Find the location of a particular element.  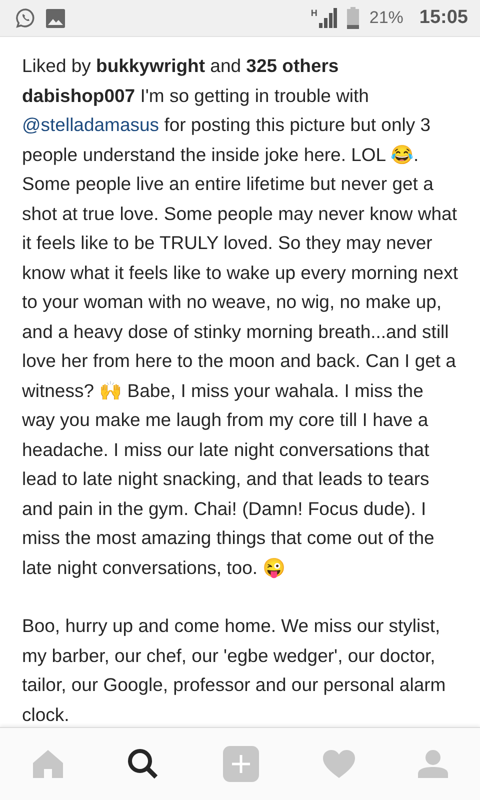

profile-icon is located at coordinates (433, 764).